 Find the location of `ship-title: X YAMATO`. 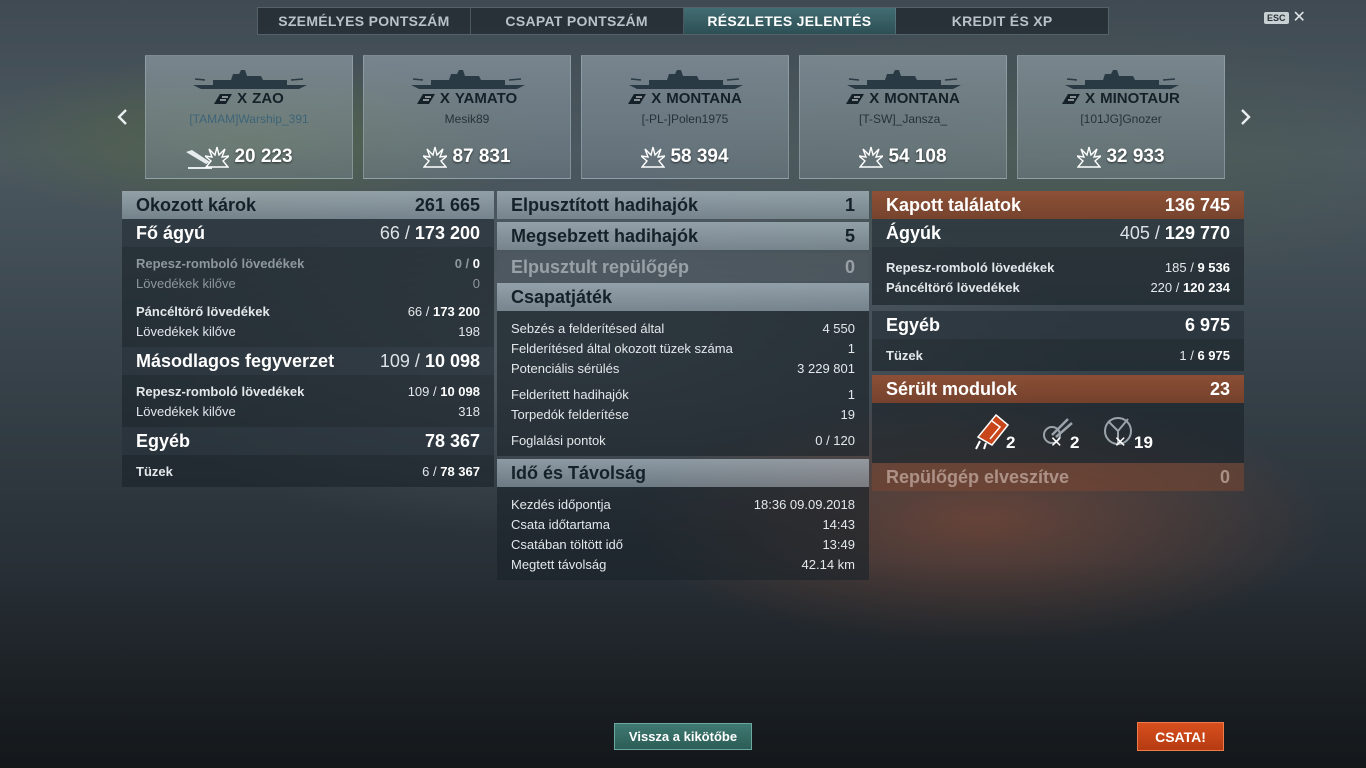

ship-title: X YAMATO is located at coordinates (467, 98).